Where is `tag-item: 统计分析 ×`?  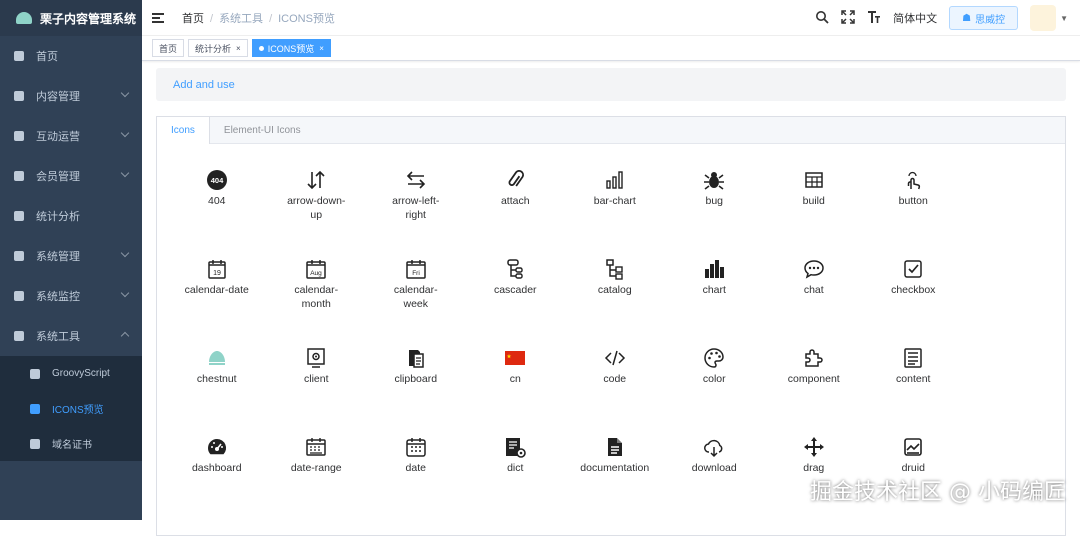
tag-item: 统计分析 × is located at coordinates (218, 48).